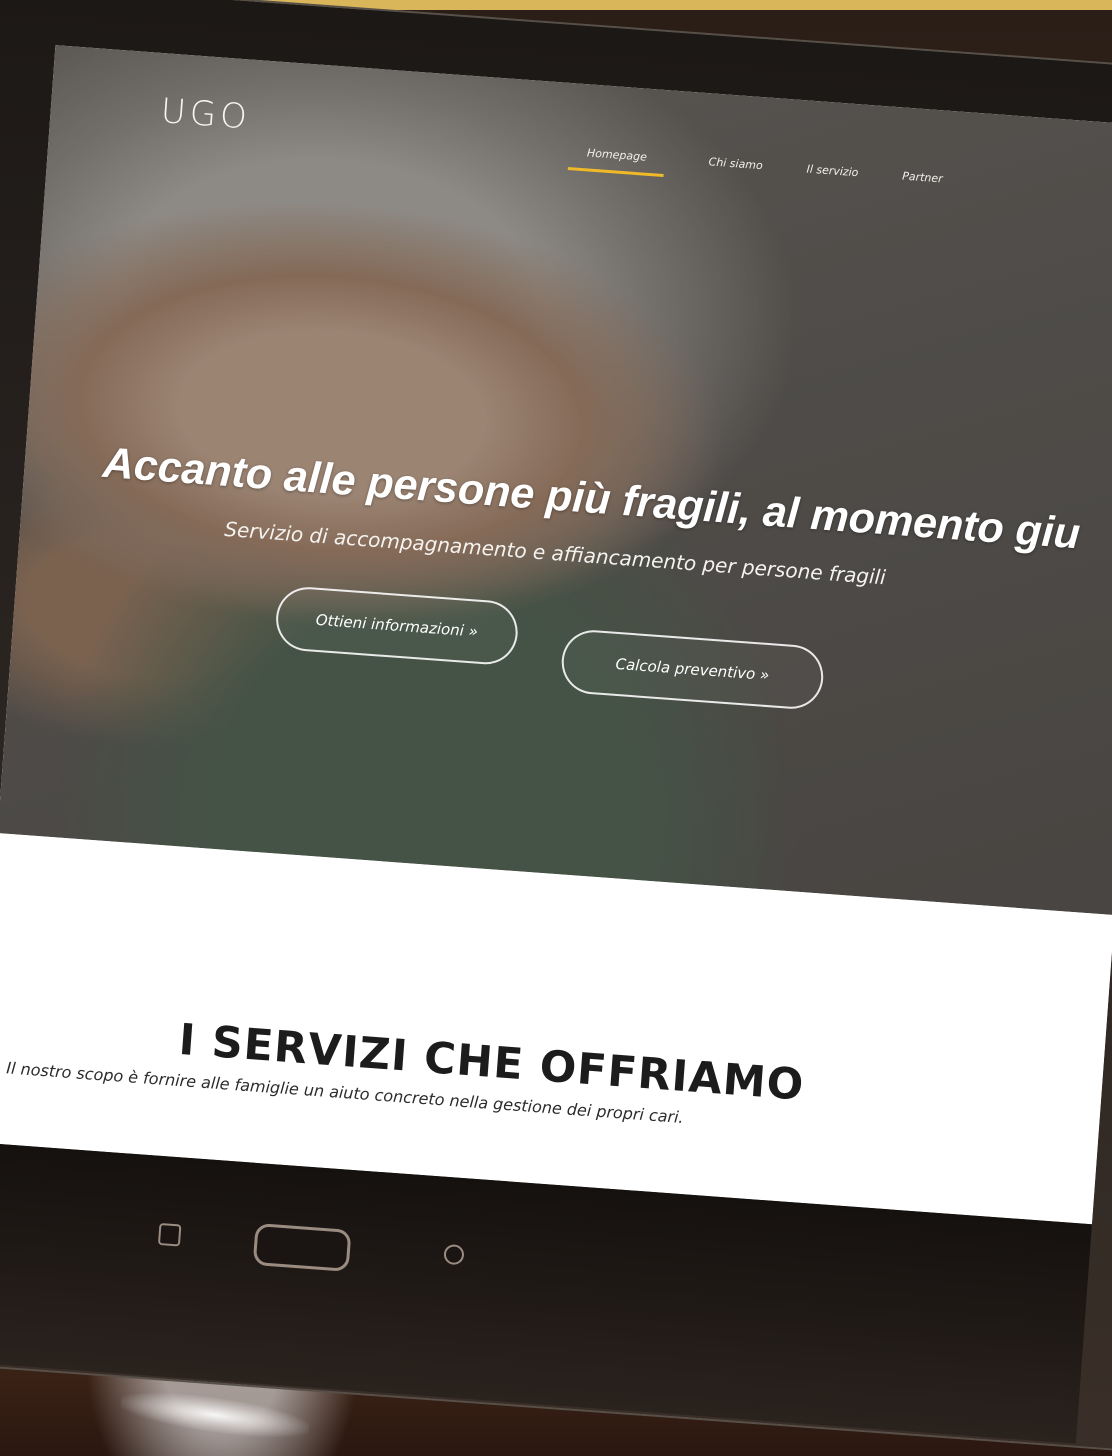 The image size is (1112, 1456). Describe the element at coordinates (205, 114) in the screenshot. I see `brand-logo: UGO` at that location.